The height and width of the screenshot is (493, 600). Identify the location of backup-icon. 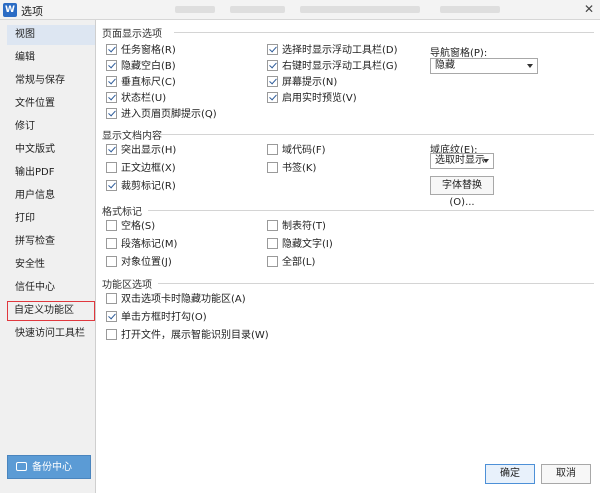
(21, 466).